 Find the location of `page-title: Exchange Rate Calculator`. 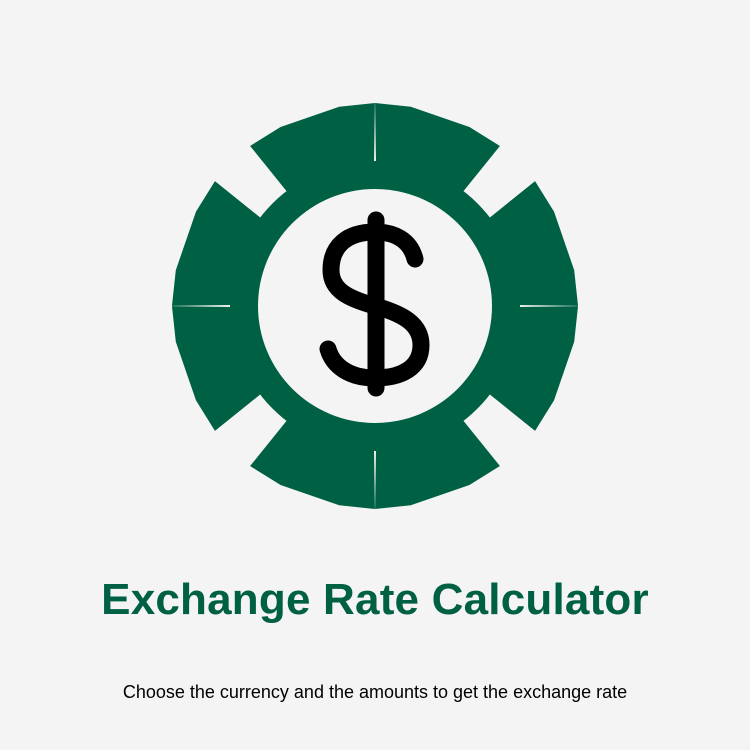

page-title: Exchange Rate Calculator is located at coordinates (375, 599).